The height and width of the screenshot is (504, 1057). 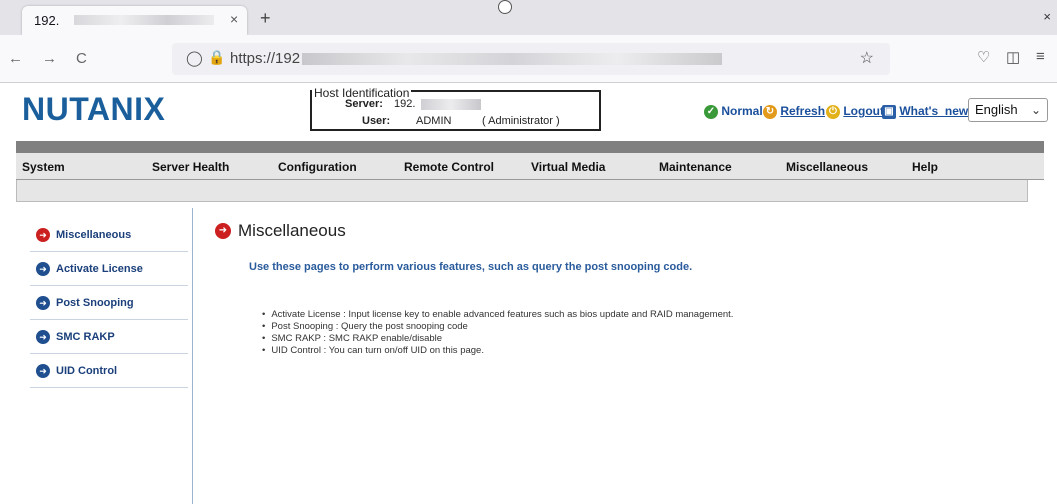 I want to click on server-label: Server:, so click(x=364, y=104).